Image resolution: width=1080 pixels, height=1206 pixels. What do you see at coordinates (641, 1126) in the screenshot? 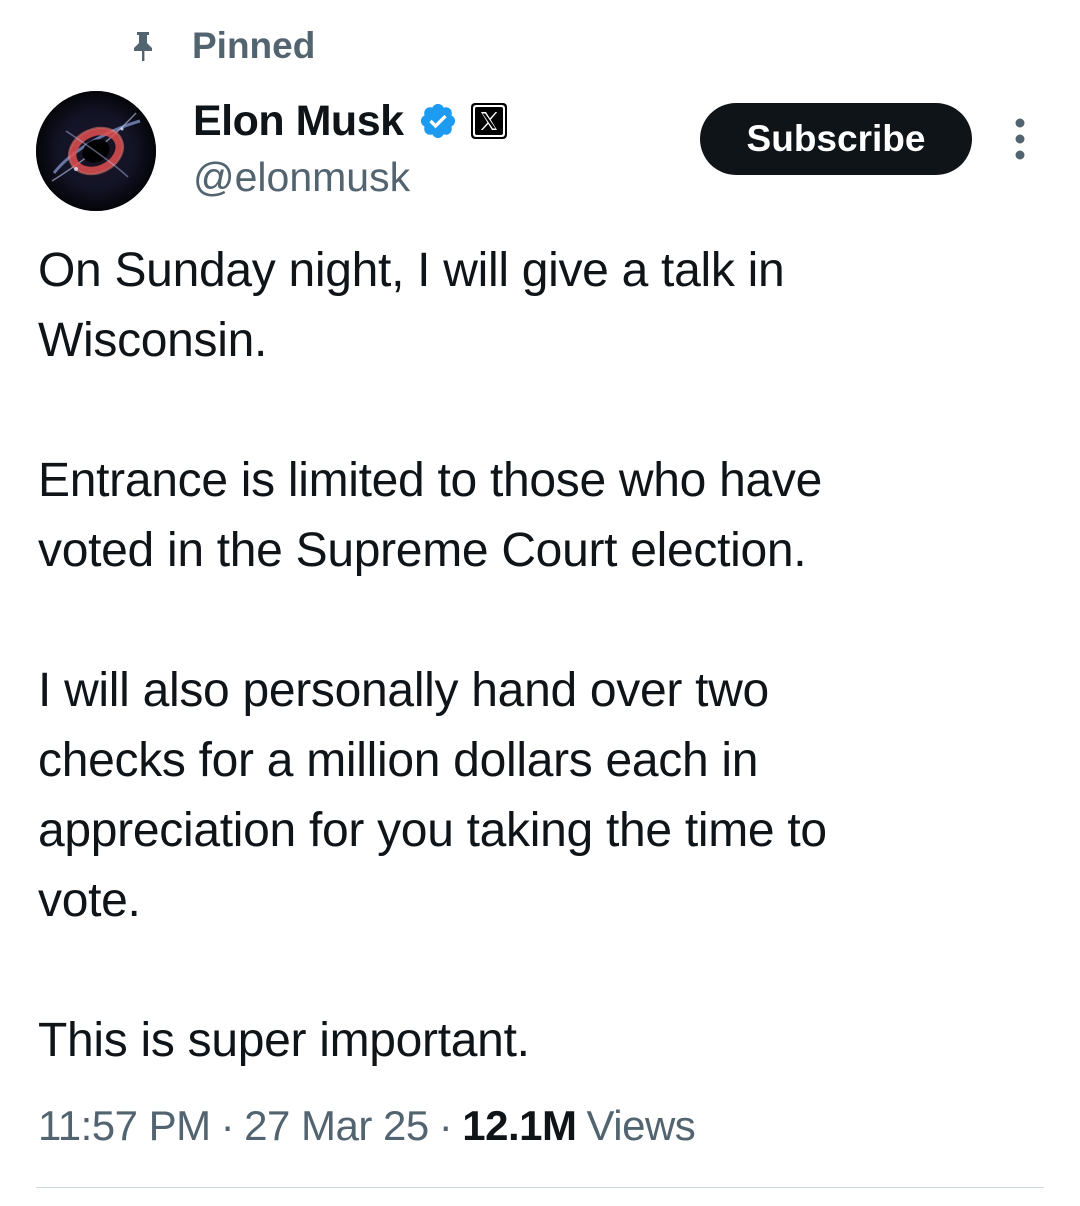
I see `views-label: Views` at bounding box center [641, 1126].